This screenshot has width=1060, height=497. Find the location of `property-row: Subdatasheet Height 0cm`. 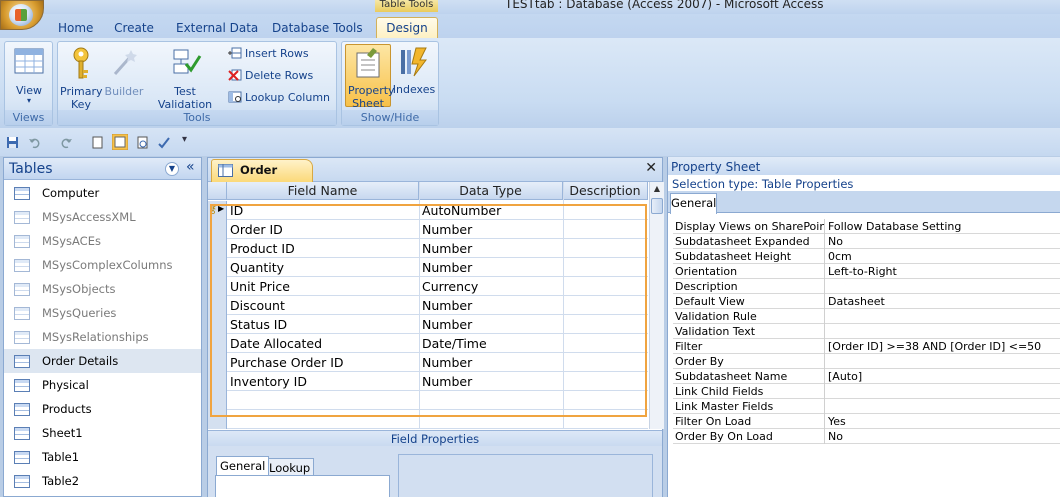

property-row: Subdatasheet Height 0cm is located at coordinates (866, 256).